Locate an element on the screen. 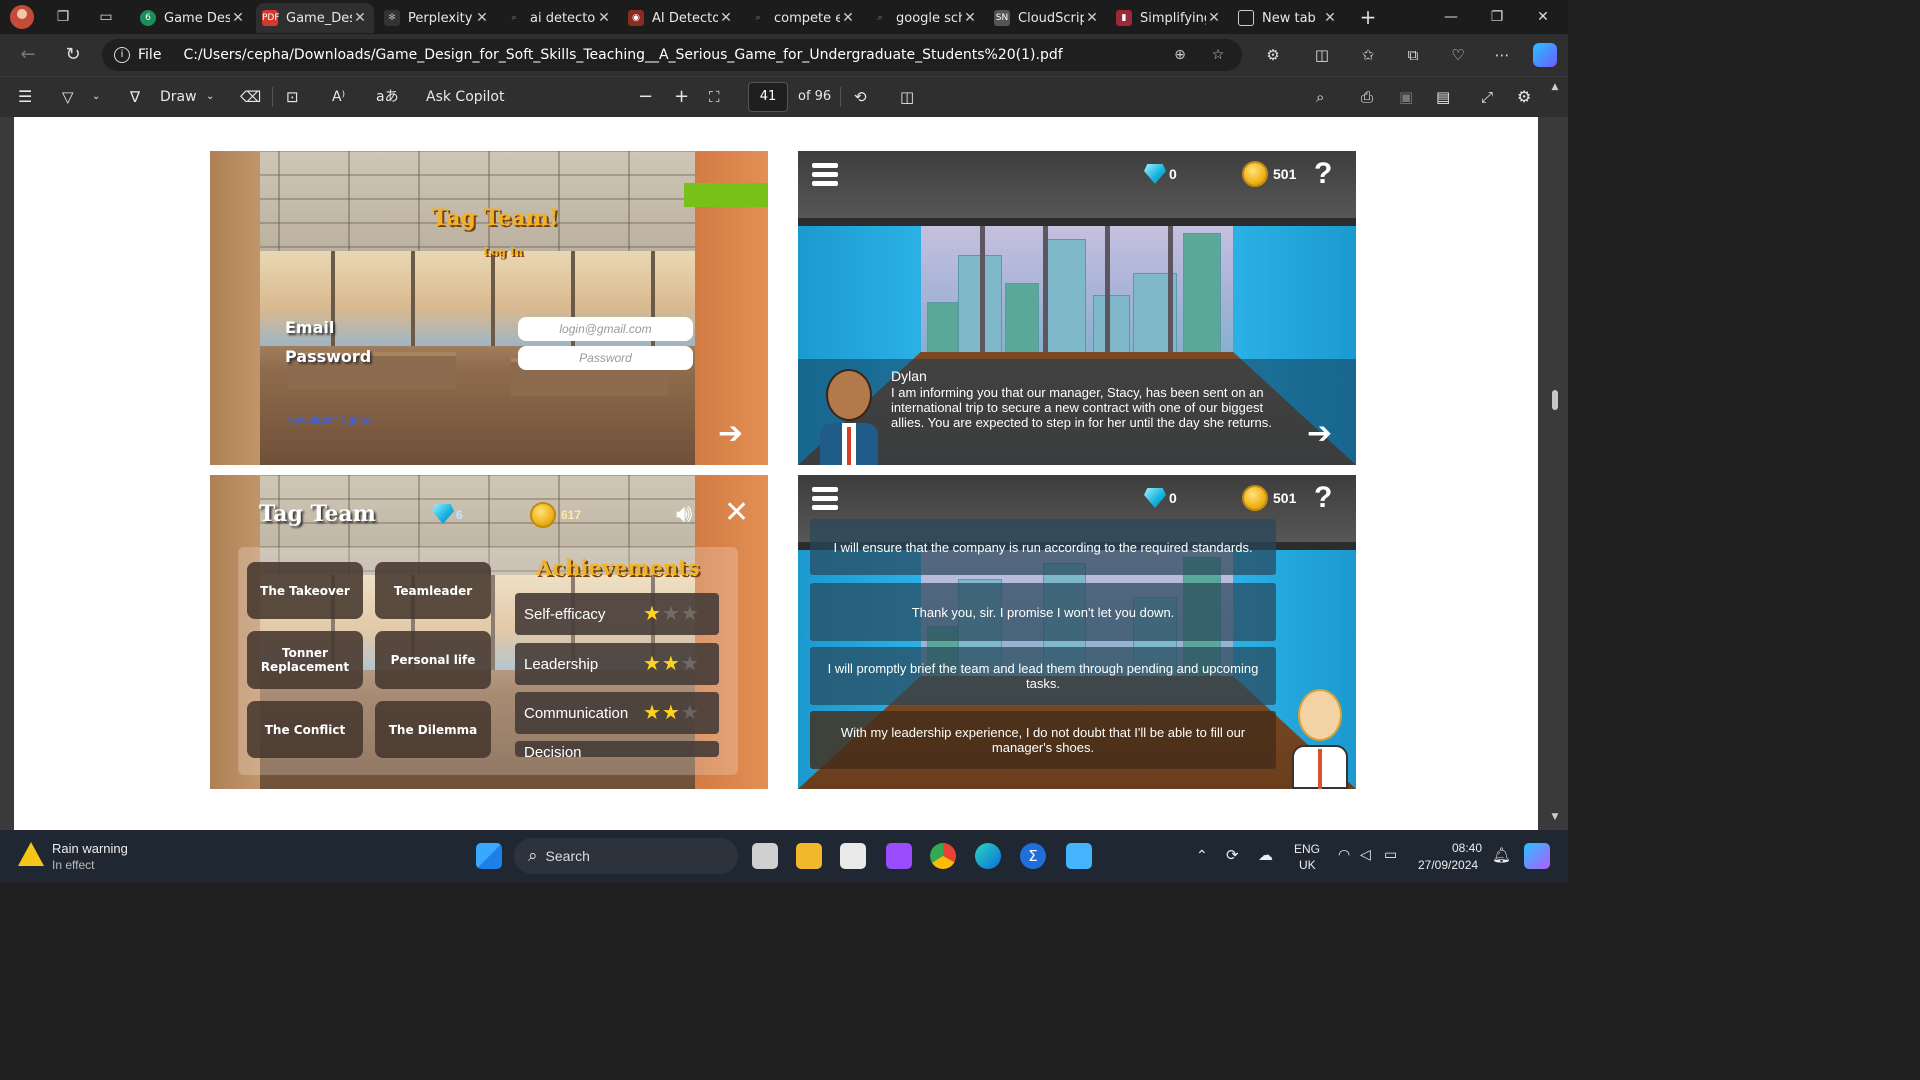  tab-game-desi: 6 Game Desi ✕ is located at coordinates (193, 18).